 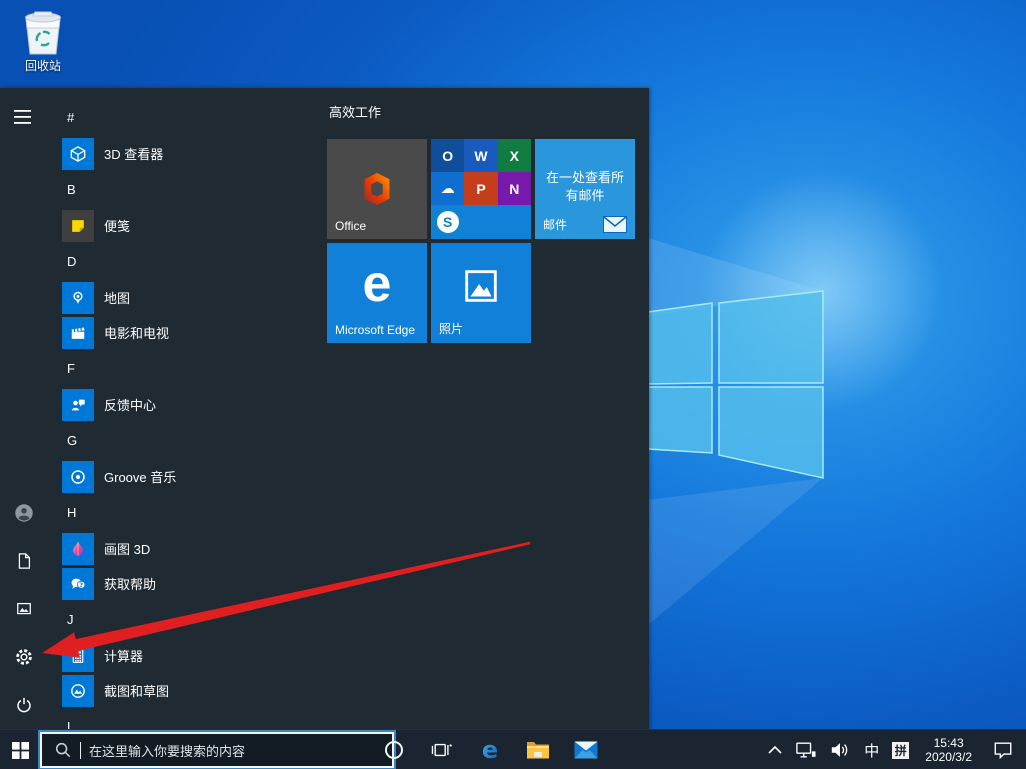 I want to click on edge-logo-icon: e, so click(x=377, y=284).